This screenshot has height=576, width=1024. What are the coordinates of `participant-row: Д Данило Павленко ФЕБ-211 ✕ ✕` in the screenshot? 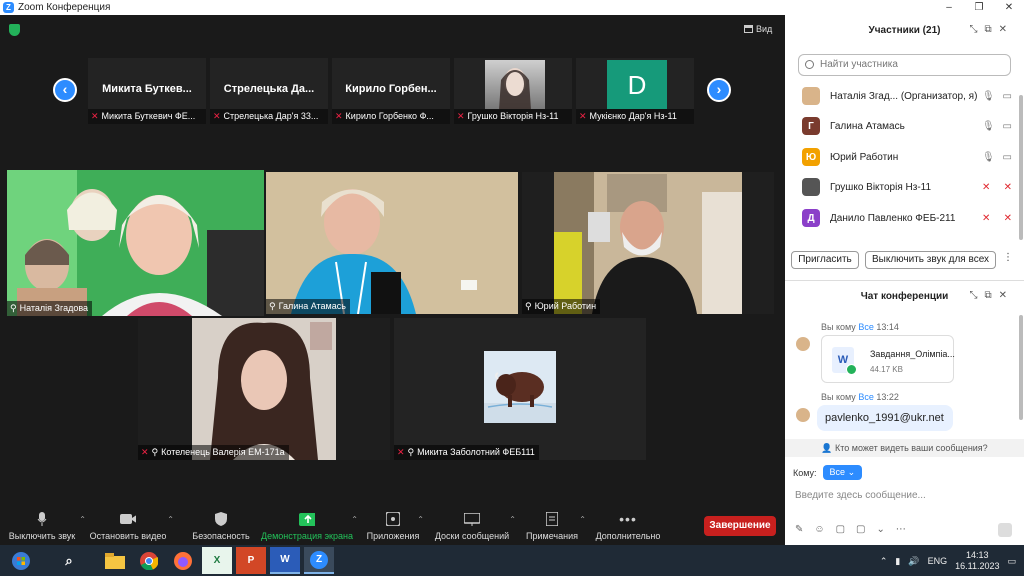 It's located at (907, 218).